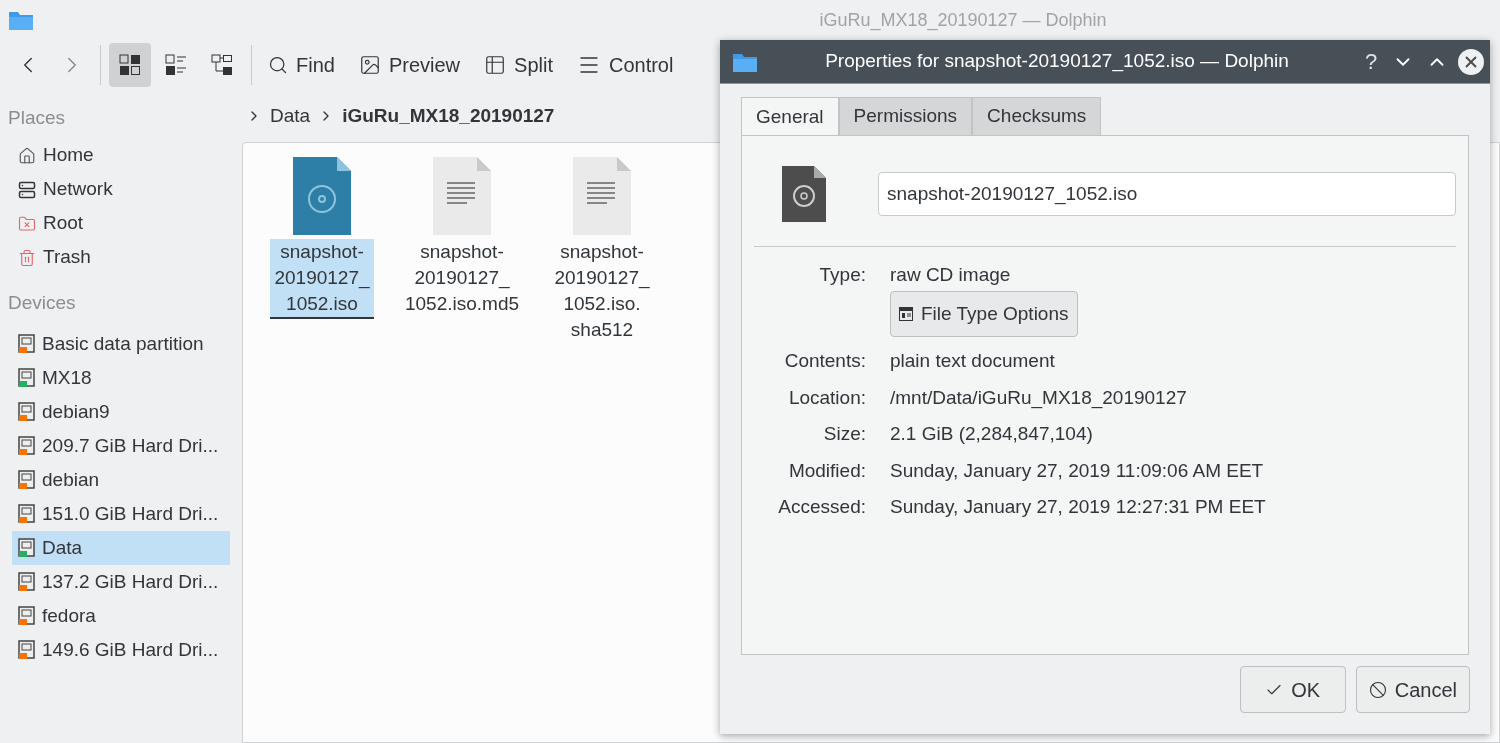 The height and width of the screenshot is (743, 1500). Describe the element at coordinates (1377, 689) in the screenshot. I see `cancel-icon` at that location.